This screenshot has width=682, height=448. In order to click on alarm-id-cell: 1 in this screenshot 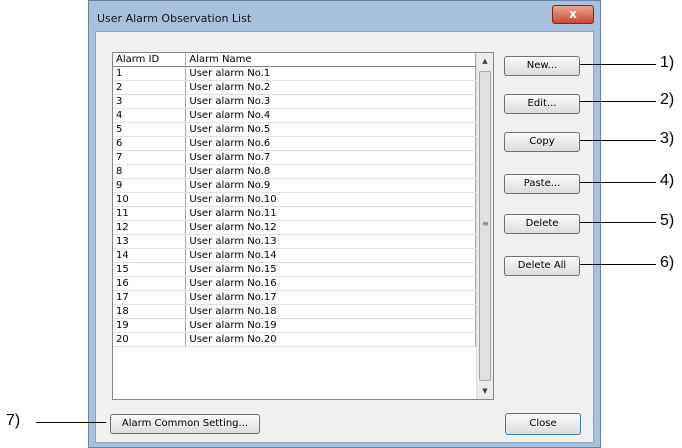, I will do `click(150, 73)`.